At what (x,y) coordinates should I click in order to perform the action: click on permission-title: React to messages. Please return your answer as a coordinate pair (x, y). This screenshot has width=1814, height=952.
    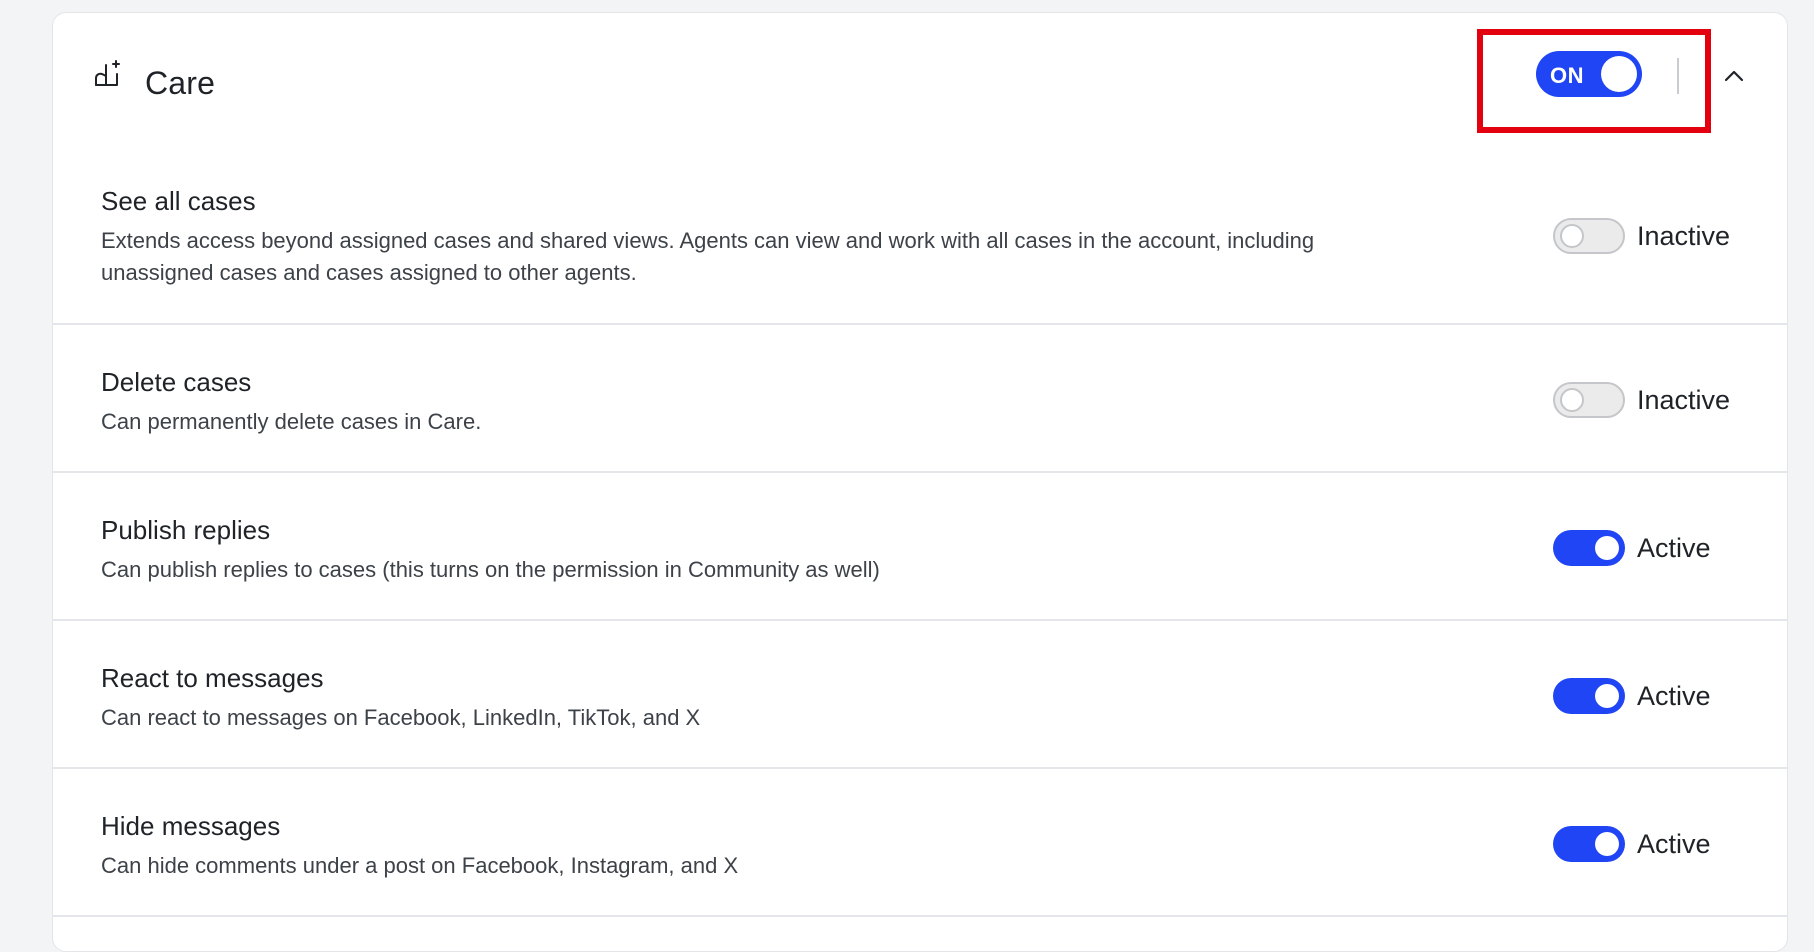
    Looking at the image, I should click on (212, 678).